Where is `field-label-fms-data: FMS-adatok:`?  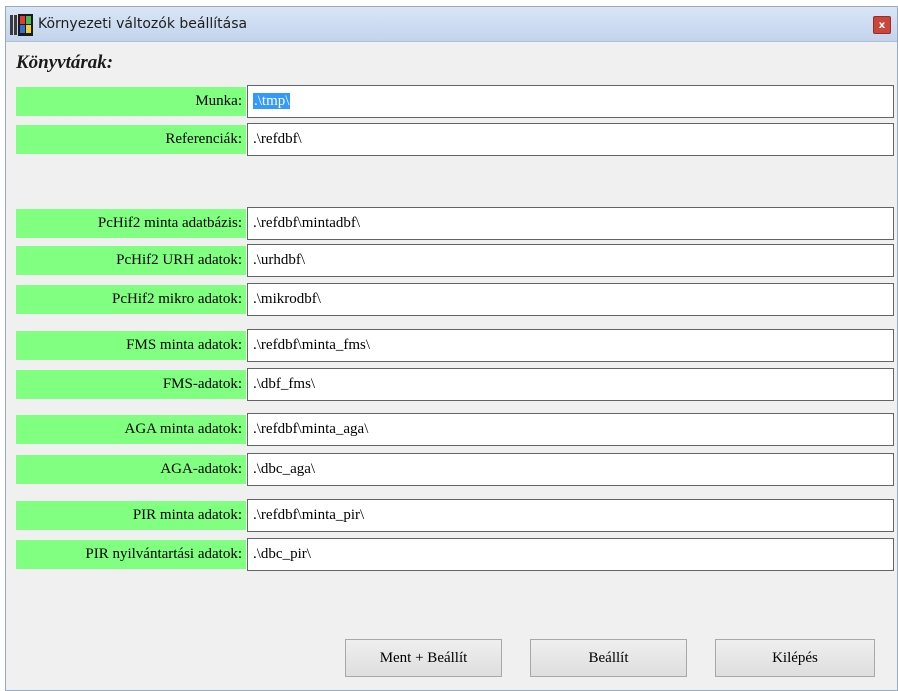 field-label-fms-data: FMS-adatok: is located at coordinates (131, 384).